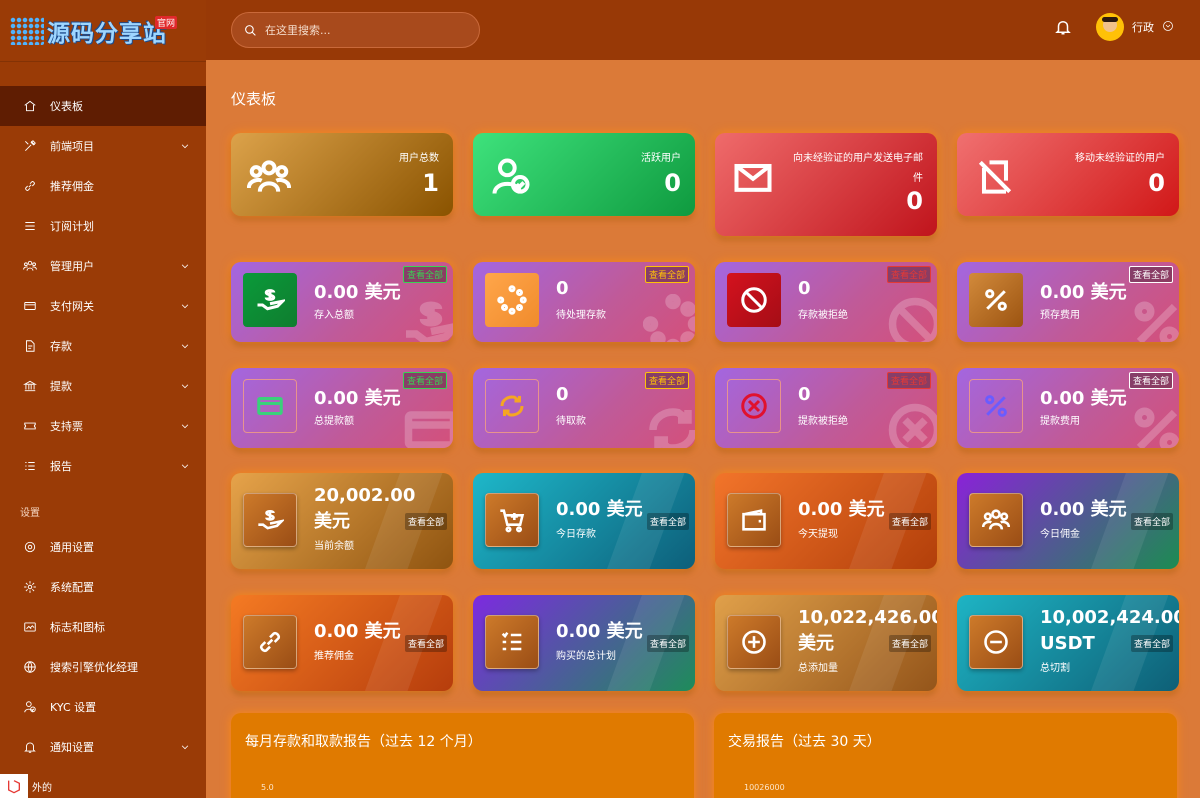 Image resolution: width=1200 pixels, height=798 pixels. I want to click on chart-y-tick: 10026000, so click(764, 787).